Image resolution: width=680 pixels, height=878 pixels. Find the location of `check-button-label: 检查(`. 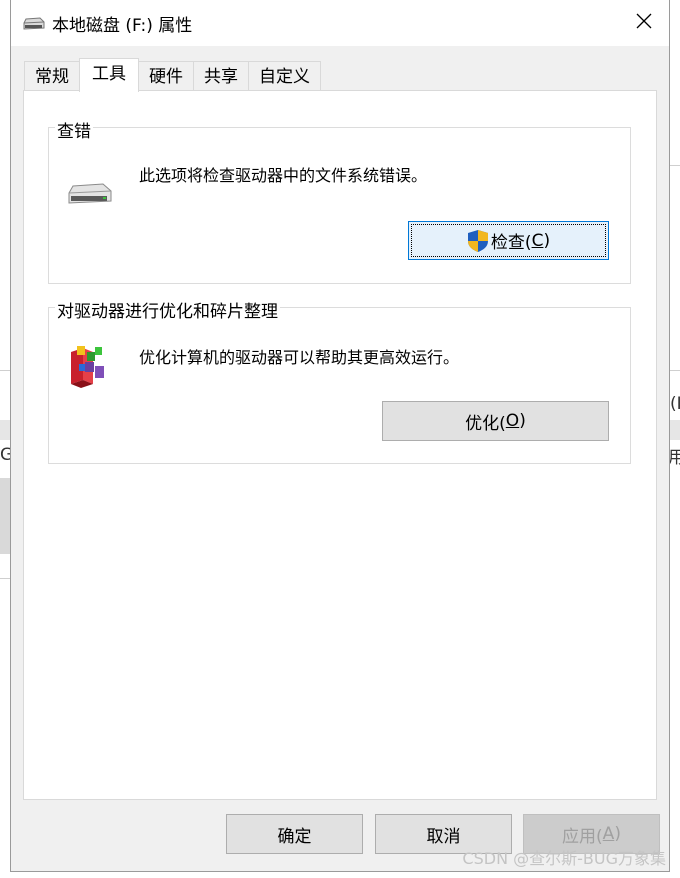

check-button-label: 检查( is located at coordinates (511, 243).